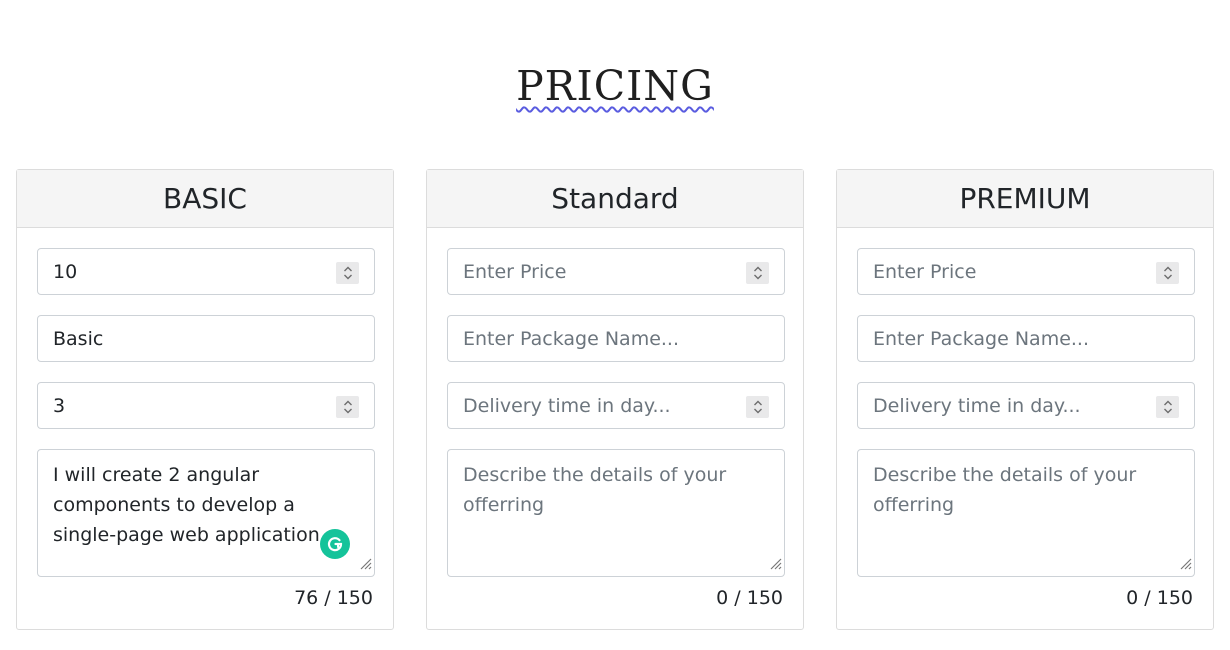 The height and width of the screenshot is (650, 1230). I want to click on page-title-text: PRICING, so click(615, 86).